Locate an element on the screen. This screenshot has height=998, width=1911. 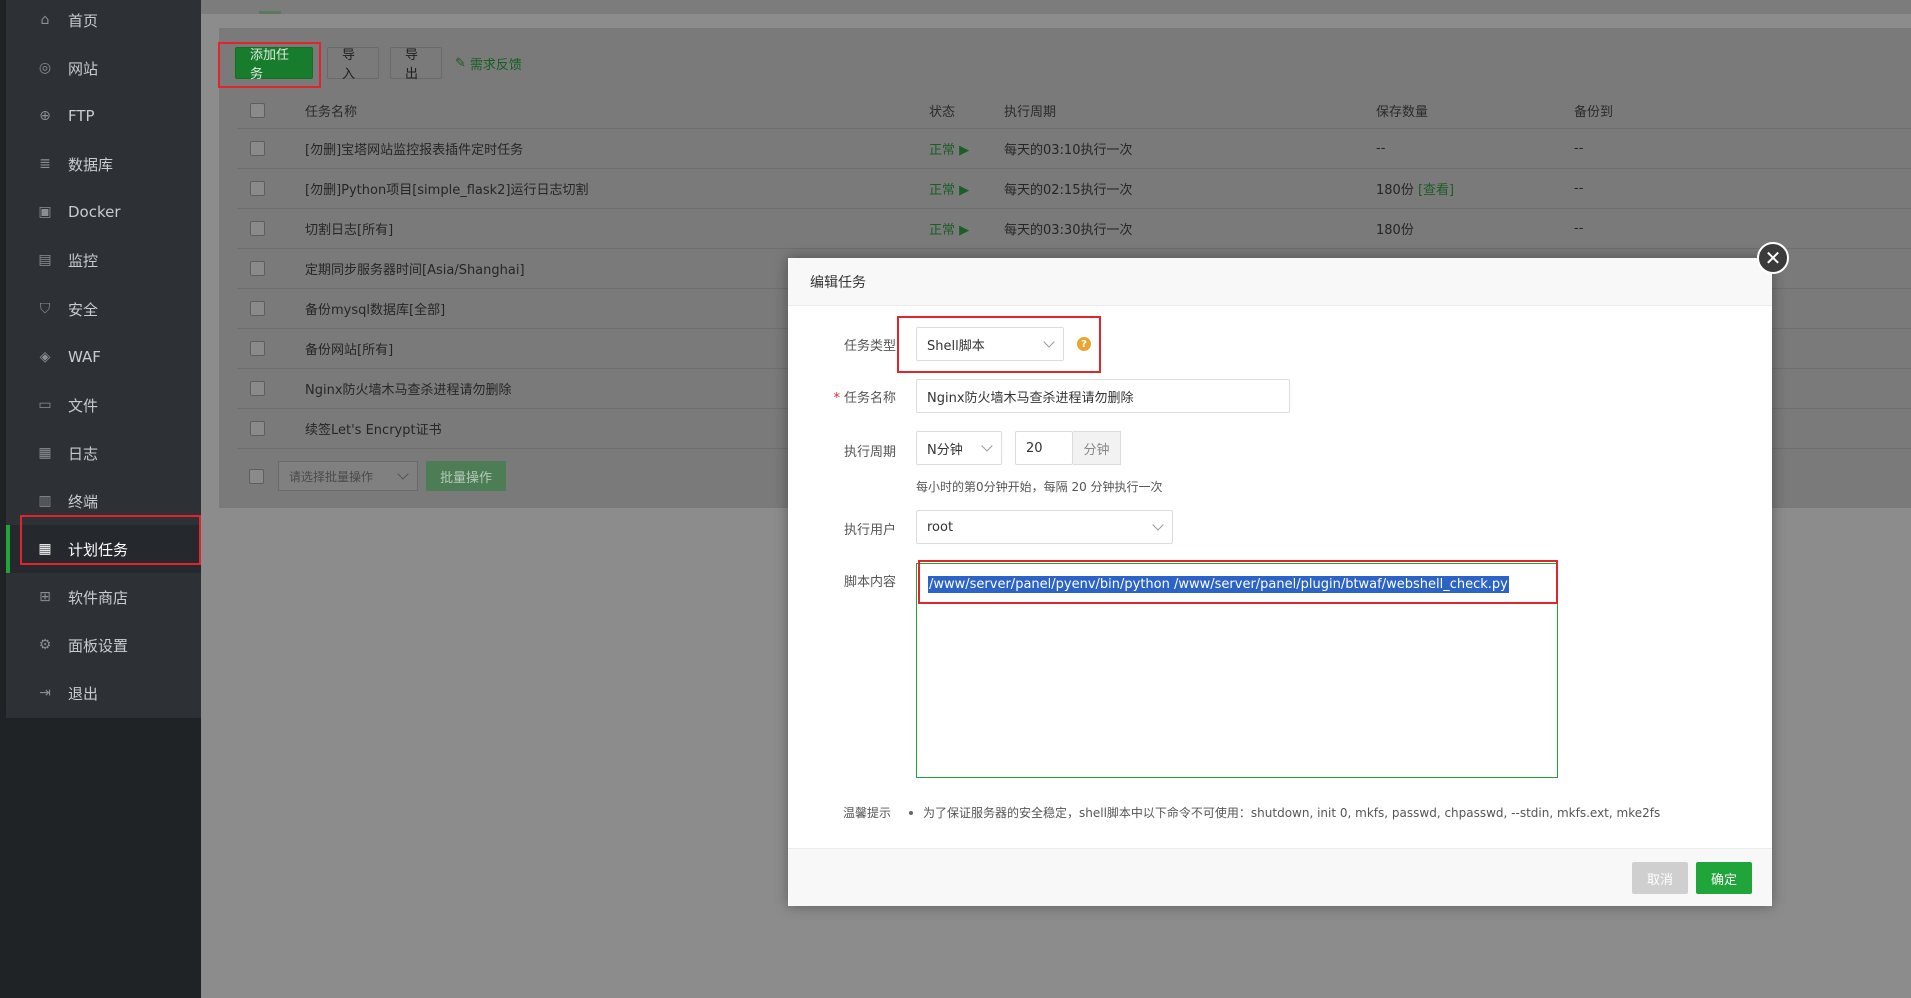
task-name-label: * 任务名称 is located at coordinates (842, 396).